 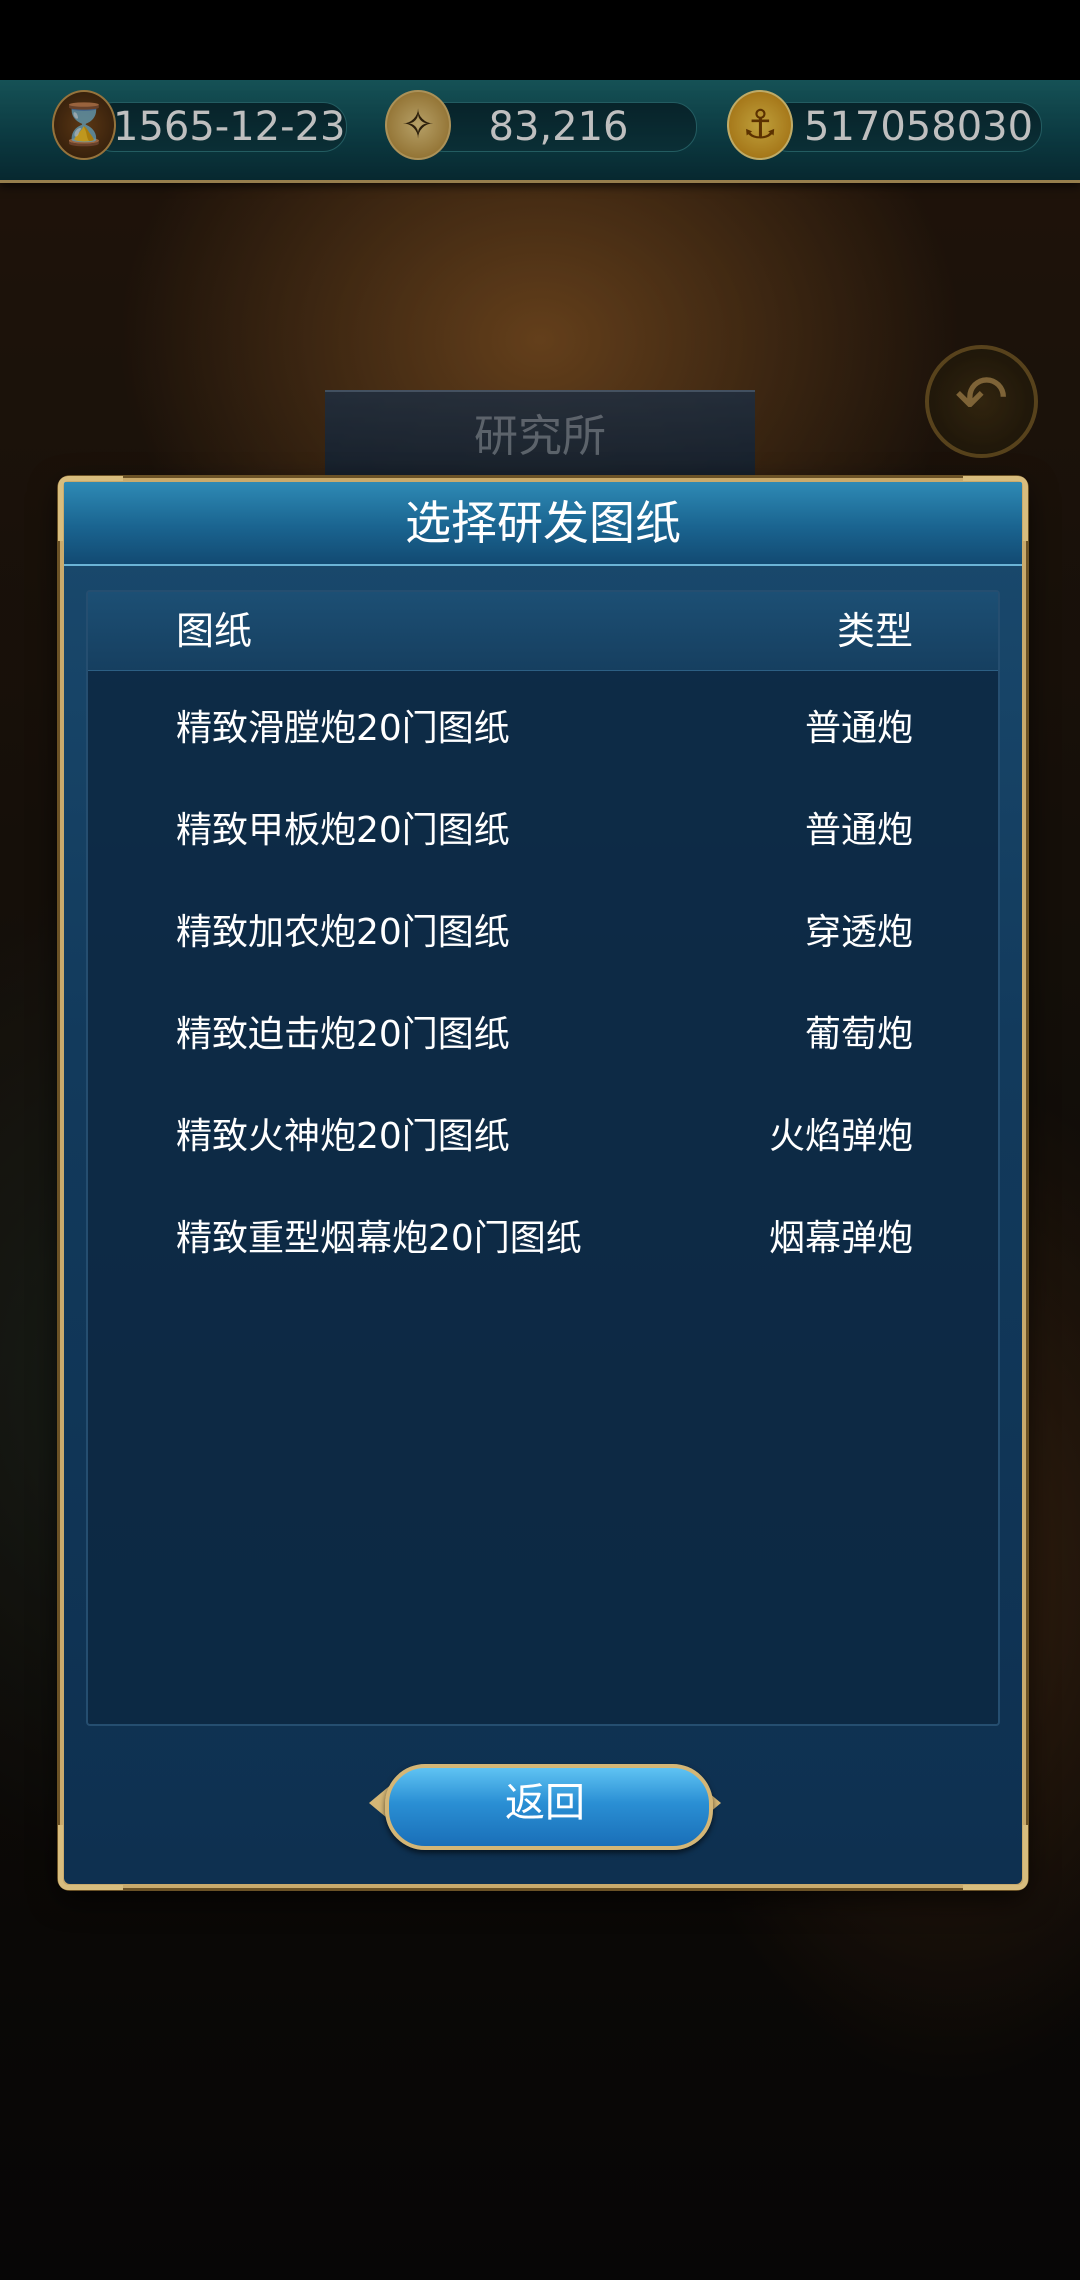 I want to click on return-button-label: 返回, so click(x=545, y=1803).